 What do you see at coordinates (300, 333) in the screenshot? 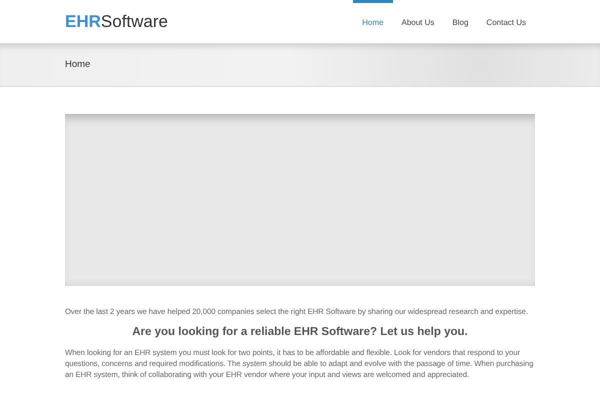
I see `section-heading: Are you looking for a reliable EHR Software? Let us help you.` at bounding box center [300, 333].